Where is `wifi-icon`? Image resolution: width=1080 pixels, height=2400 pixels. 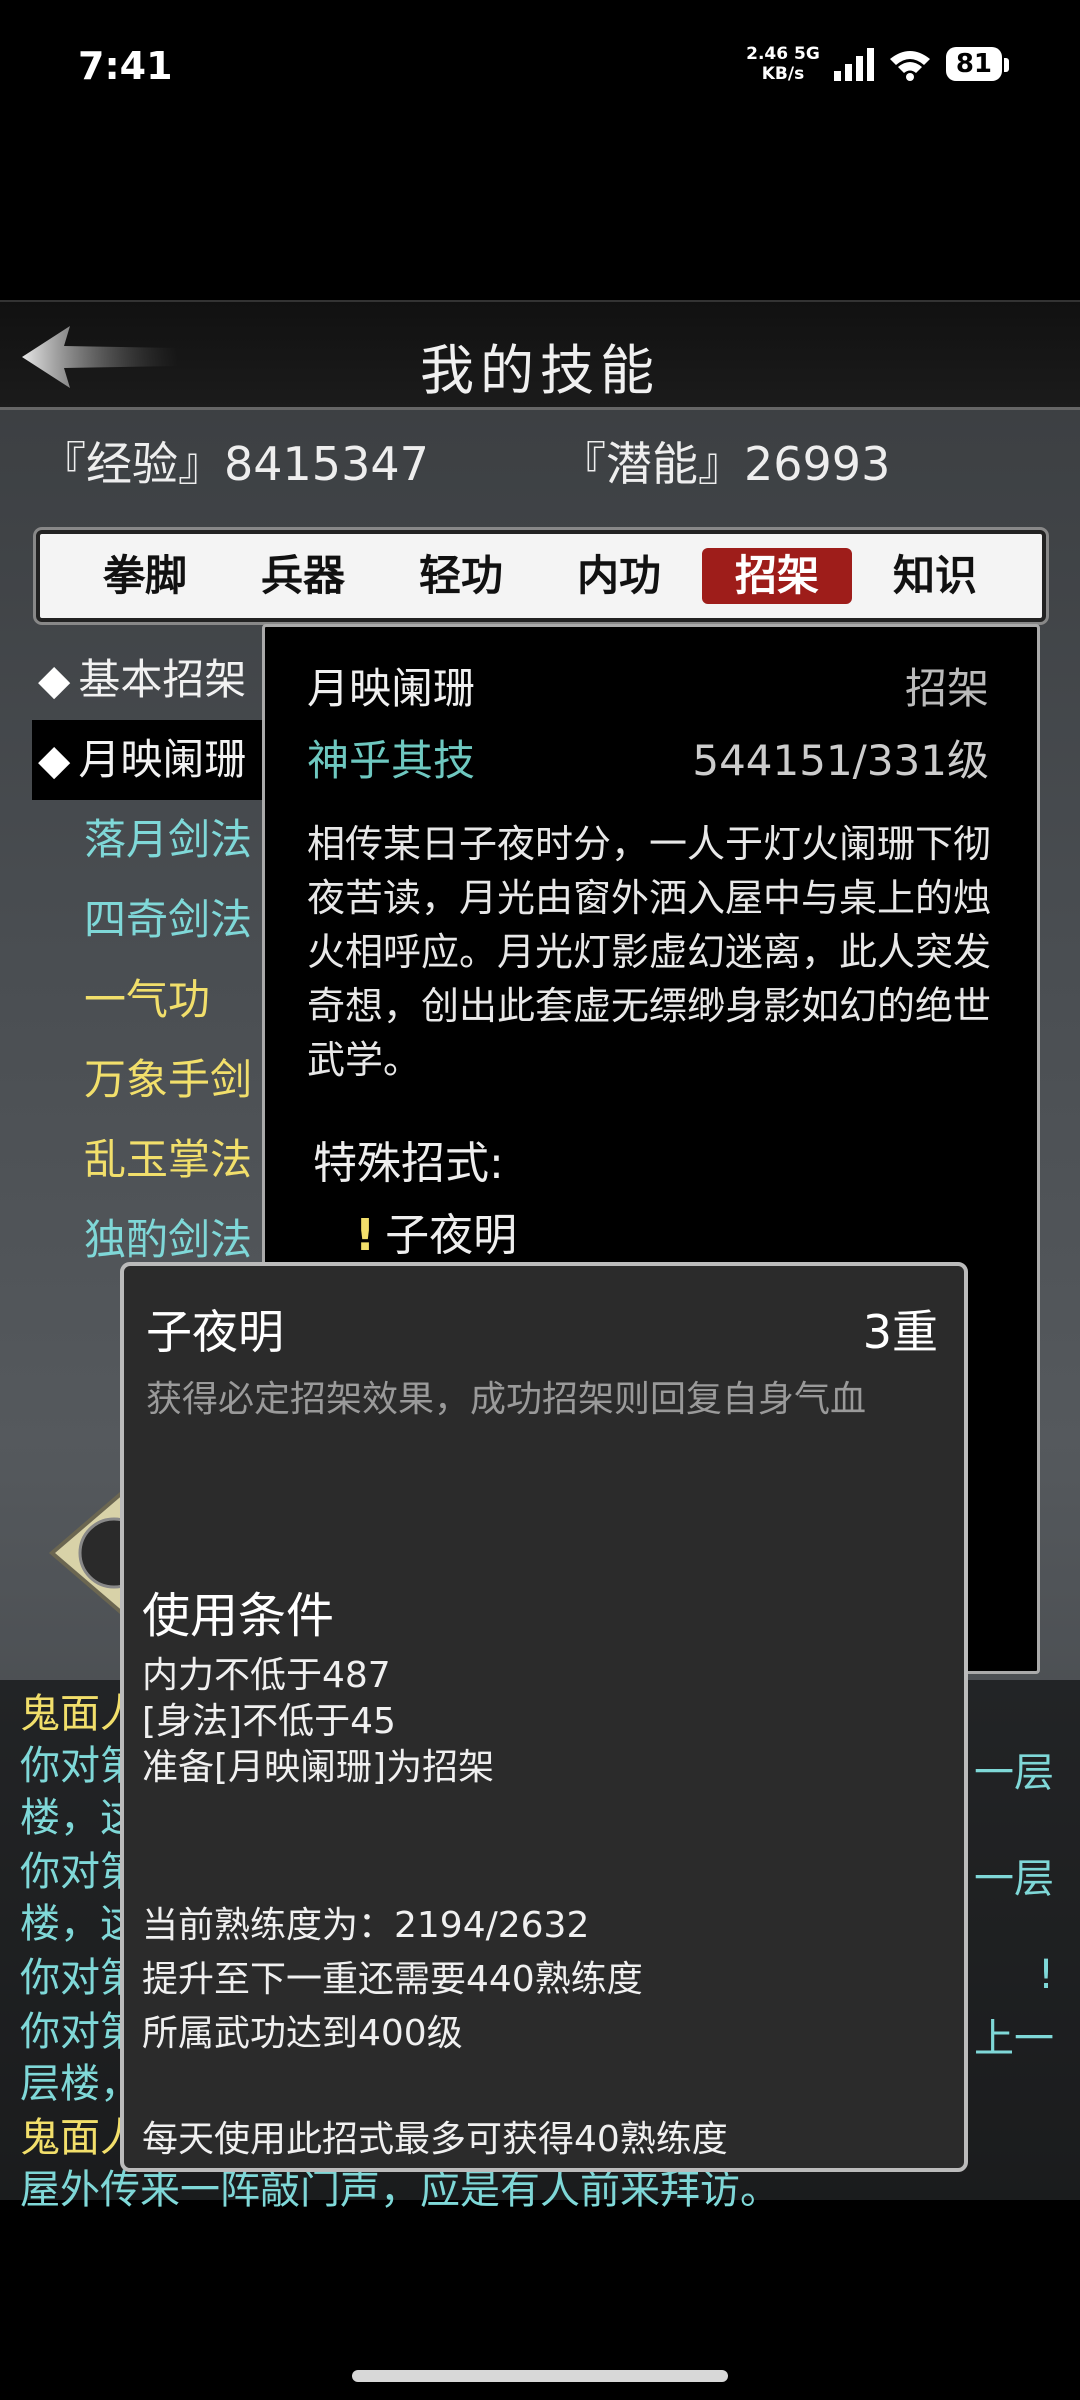
wifi-icon is located at coordinates (909, 66).